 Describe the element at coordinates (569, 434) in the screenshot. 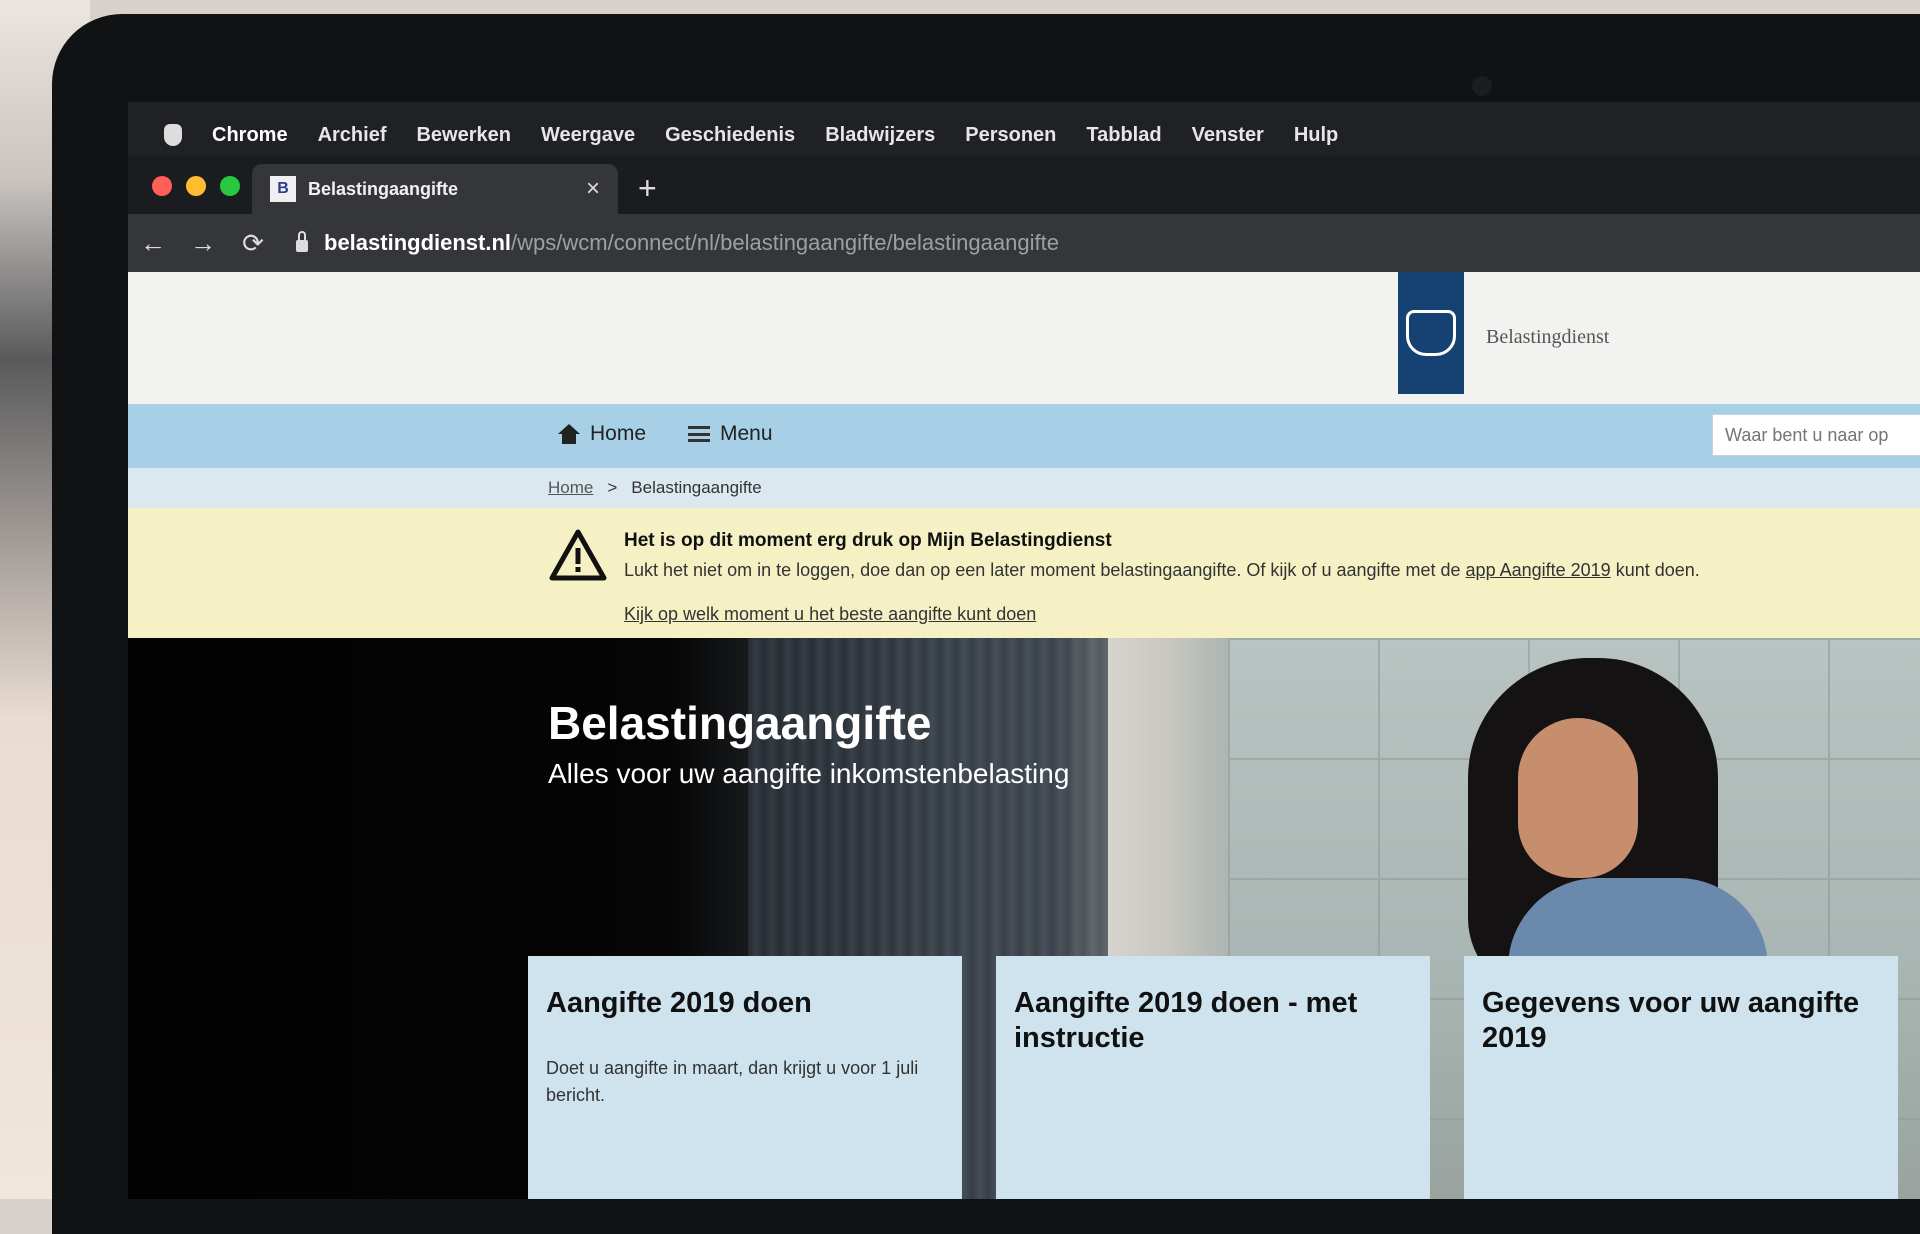

I see `home-icon` at that location.